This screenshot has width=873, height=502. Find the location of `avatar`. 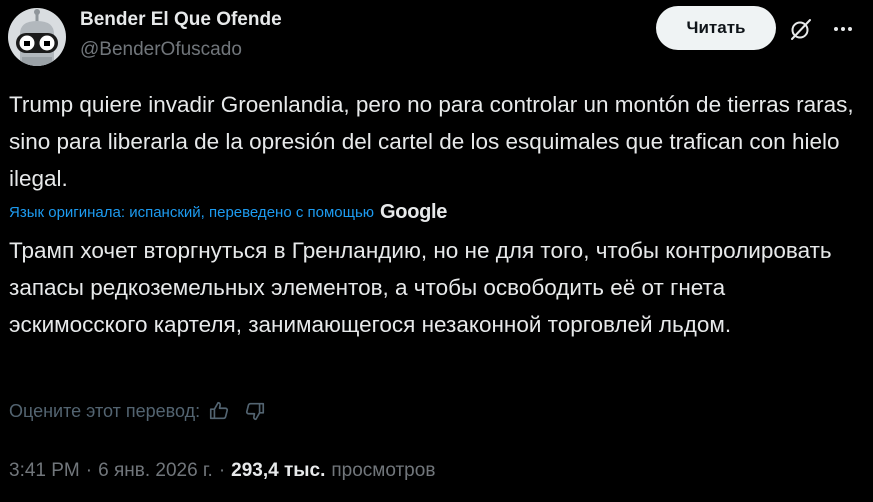

avatar is located at coordinates (37, 37).